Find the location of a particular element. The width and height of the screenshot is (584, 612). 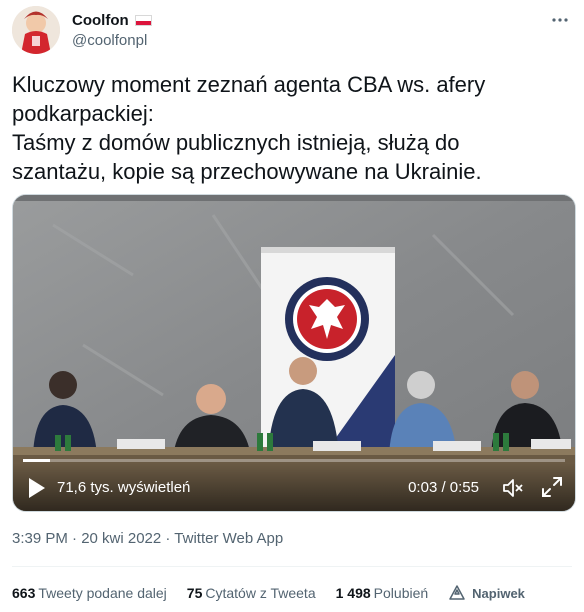

tip-button: Napiwek is located at coordinates (486, 593).